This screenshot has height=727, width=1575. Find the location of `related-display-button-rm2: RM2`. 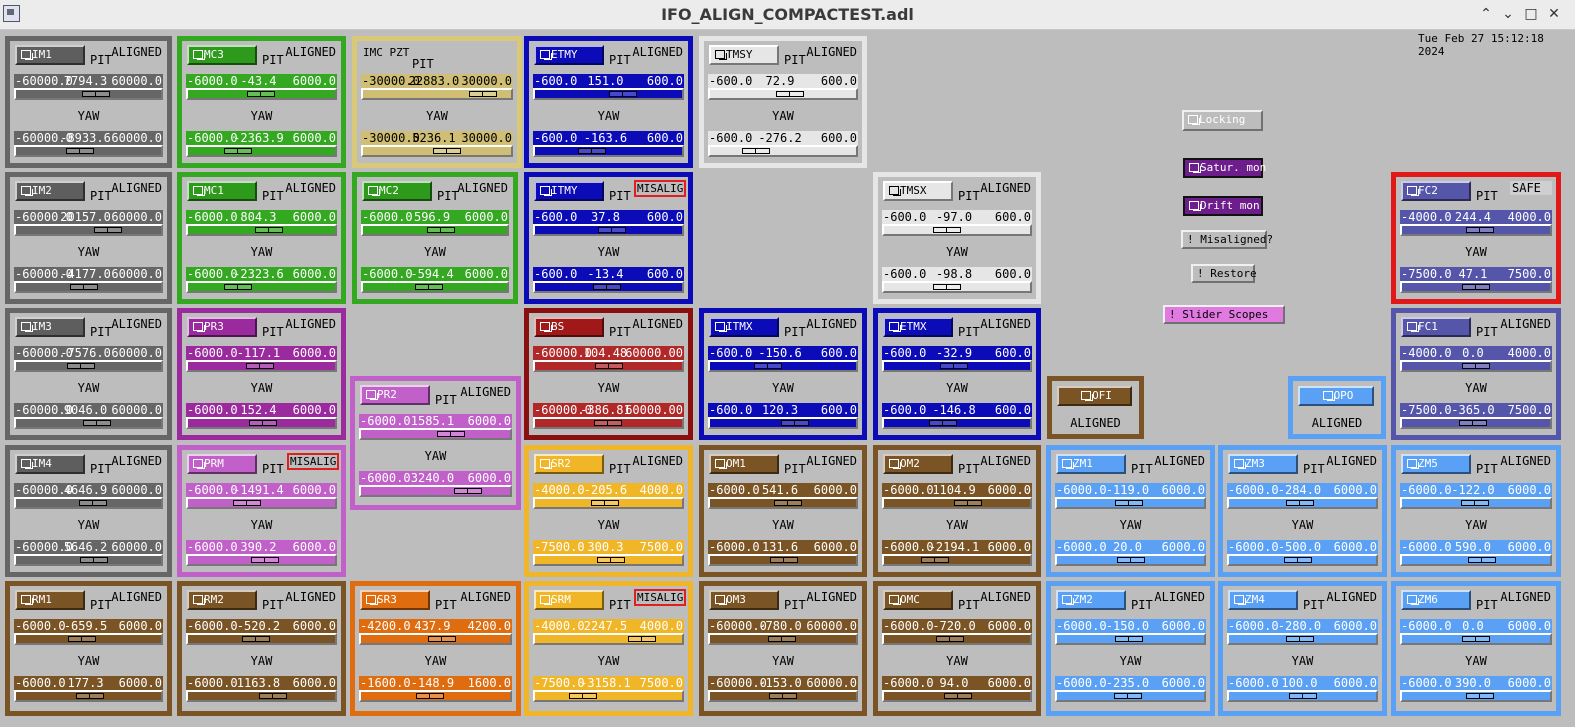

related-display-button-rm2: RM2 is located at coordinates (222, 600).